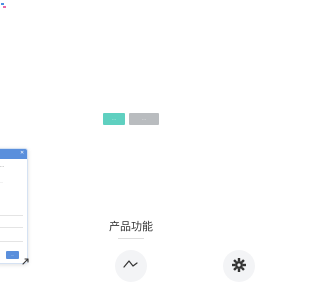  I want to click on logo-mark-blue, so click(2, 4).